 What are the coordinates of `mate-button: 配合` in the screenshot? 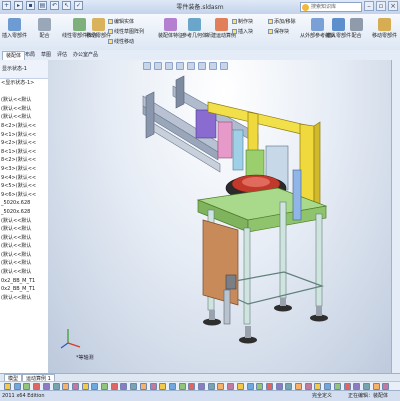 It's located at (44, 28).